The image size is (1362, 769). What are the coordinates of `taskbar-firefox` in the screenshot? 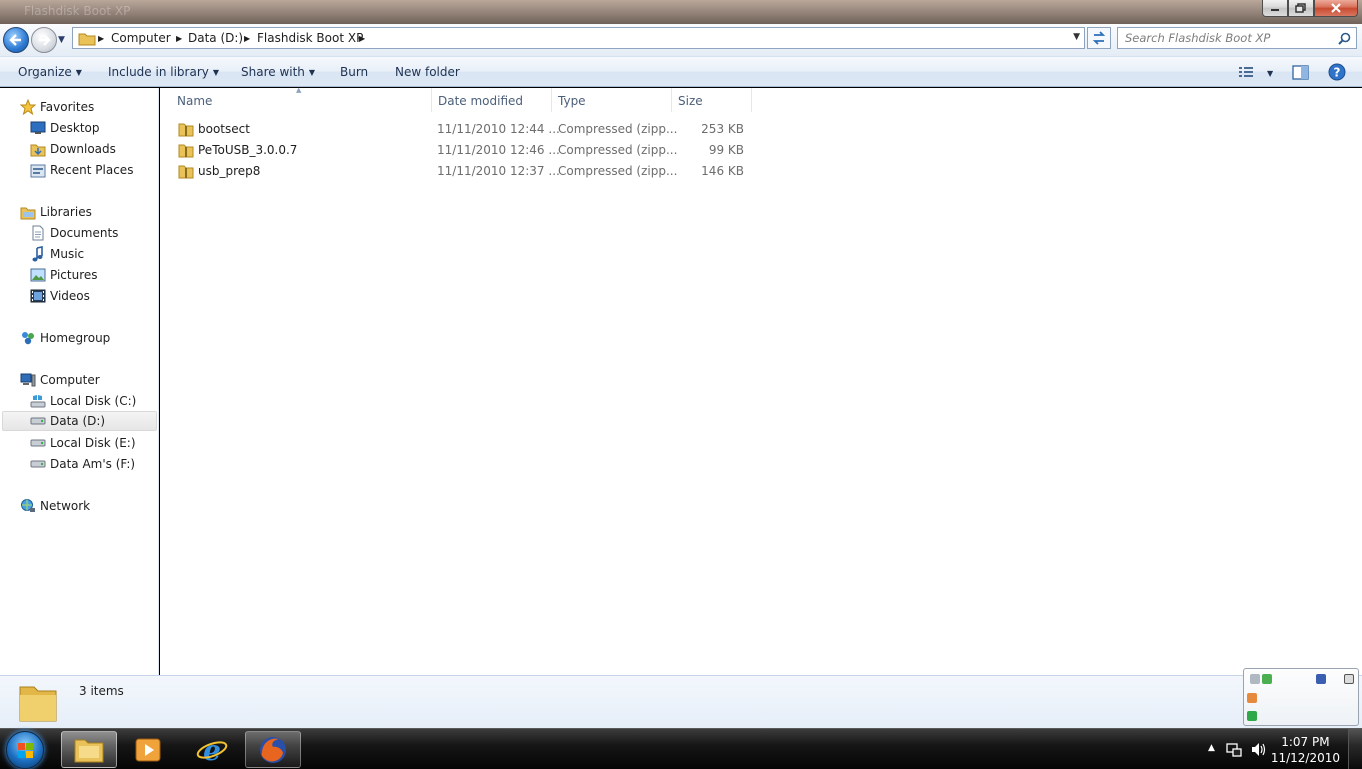 It's located at (273, 749).